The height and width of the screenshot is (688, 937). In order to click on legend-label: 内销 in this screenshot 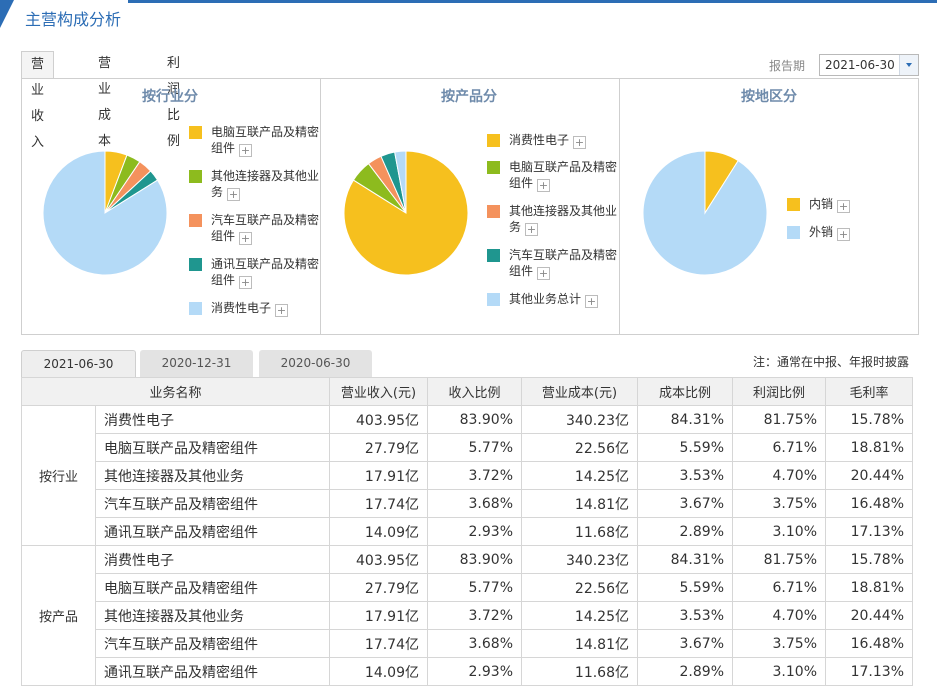, I will do `click(821, 204)`.